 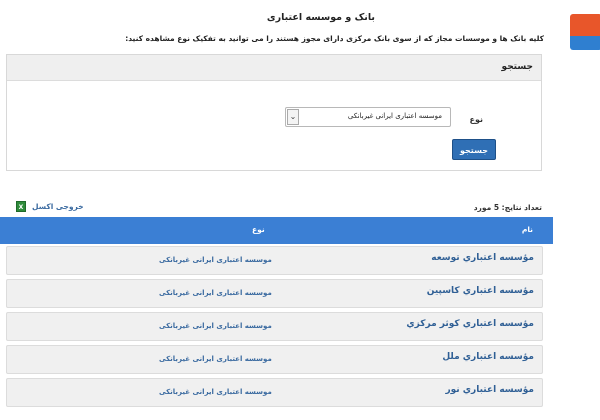 I want to click on excel-icon: X, so click(x=21, y=206).